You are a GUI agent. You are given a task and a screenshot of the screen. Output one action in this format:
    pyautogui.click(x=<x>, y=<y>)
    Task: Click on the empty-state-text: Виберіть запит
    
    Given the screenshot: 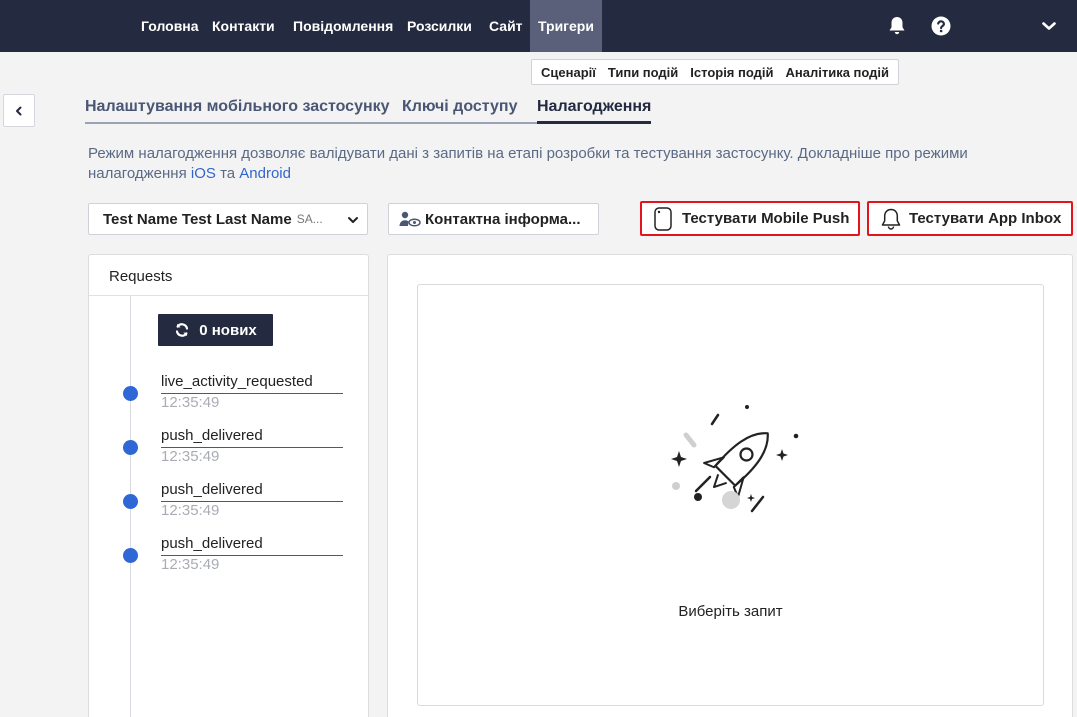 What is the action you would take?
    pyautogui.click(x=730, y=611)
    